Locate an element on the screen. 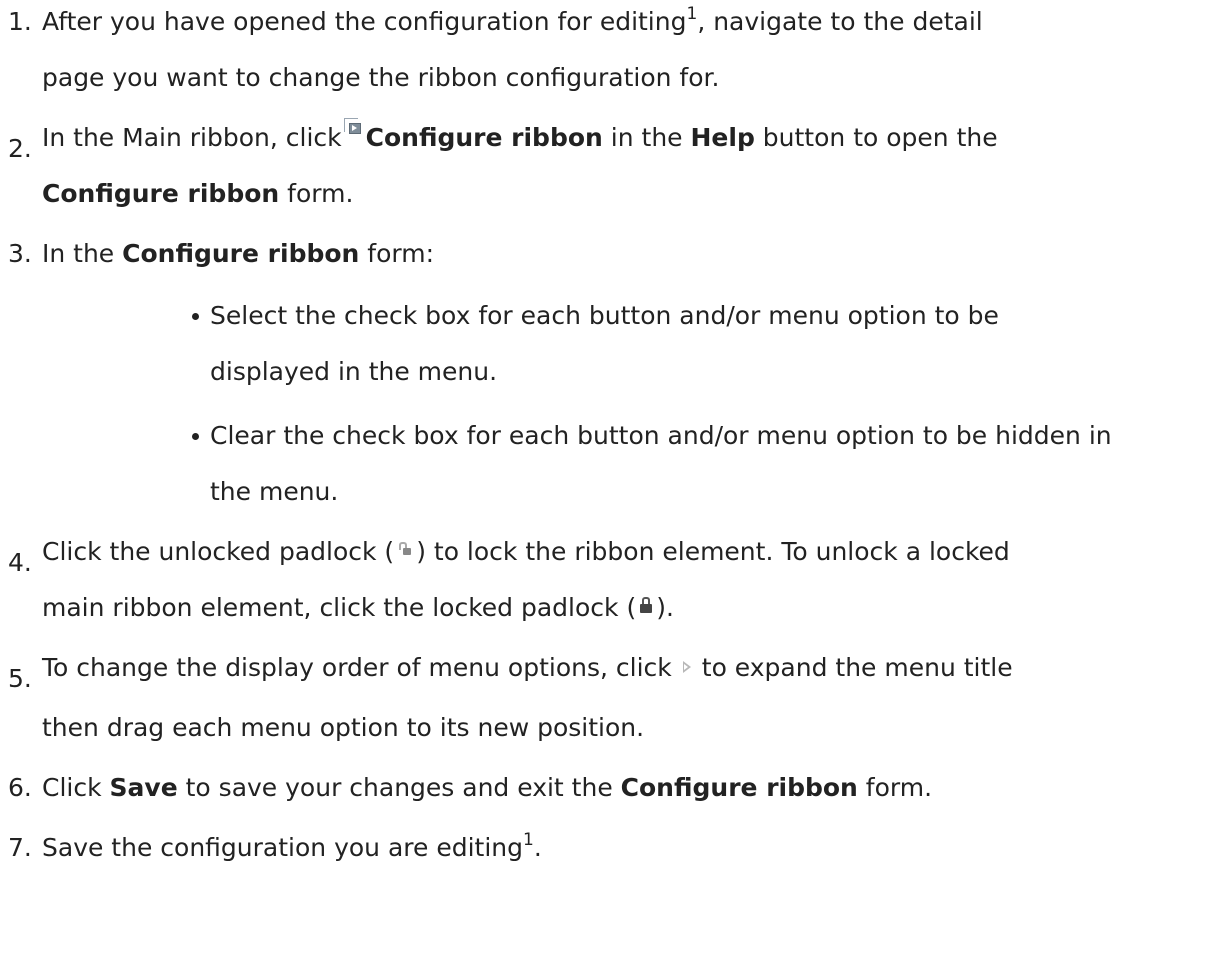 The height and width of the screenshot is (975, 1213). step-2-line-2: Configure ribbon form. is located at coordinates (198, 193).